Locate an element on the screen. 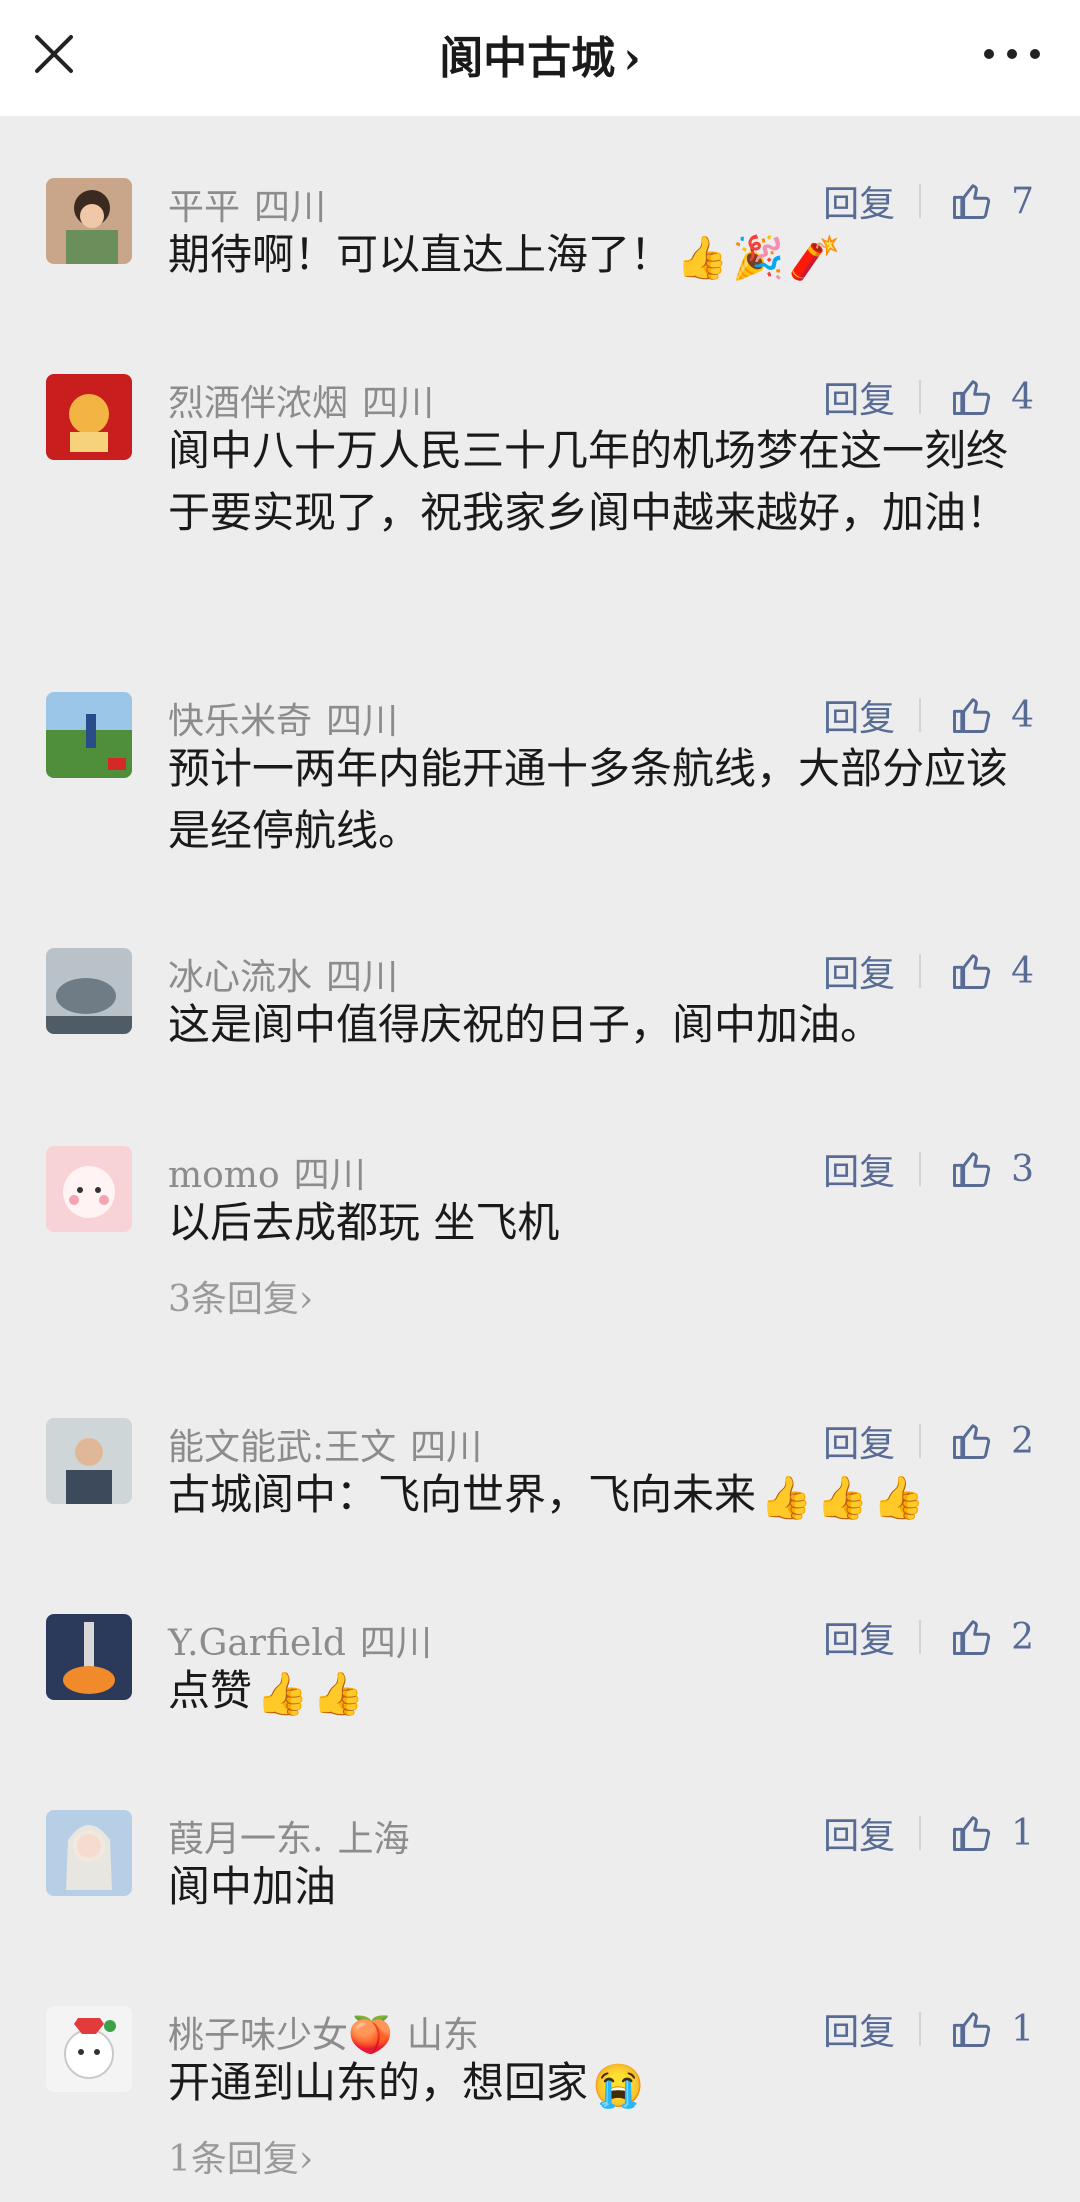 The height and width of the screenshot is (2202, 1080). comment-text-content: 期待啊！可以直达上海了！ is located at coordinates (420, 254).